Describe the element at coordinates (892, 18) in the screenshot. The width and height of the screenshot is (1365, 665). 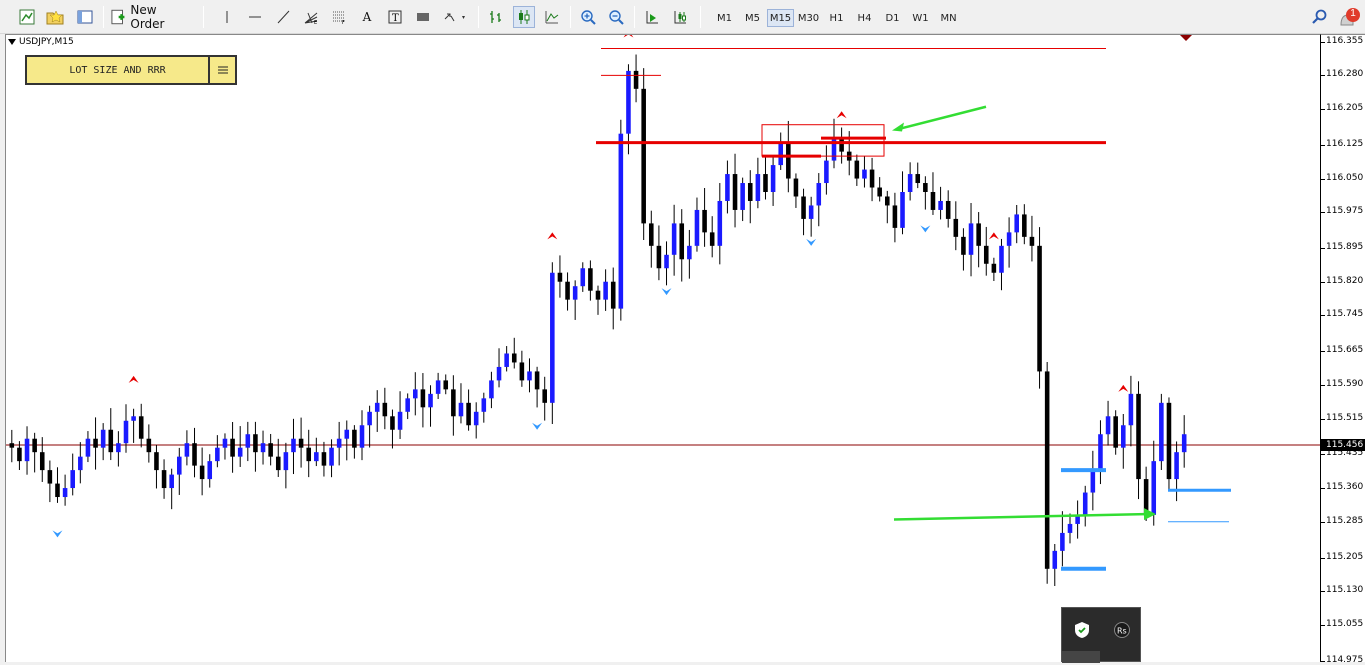
I see `timeframe-d1: D1` at that location.